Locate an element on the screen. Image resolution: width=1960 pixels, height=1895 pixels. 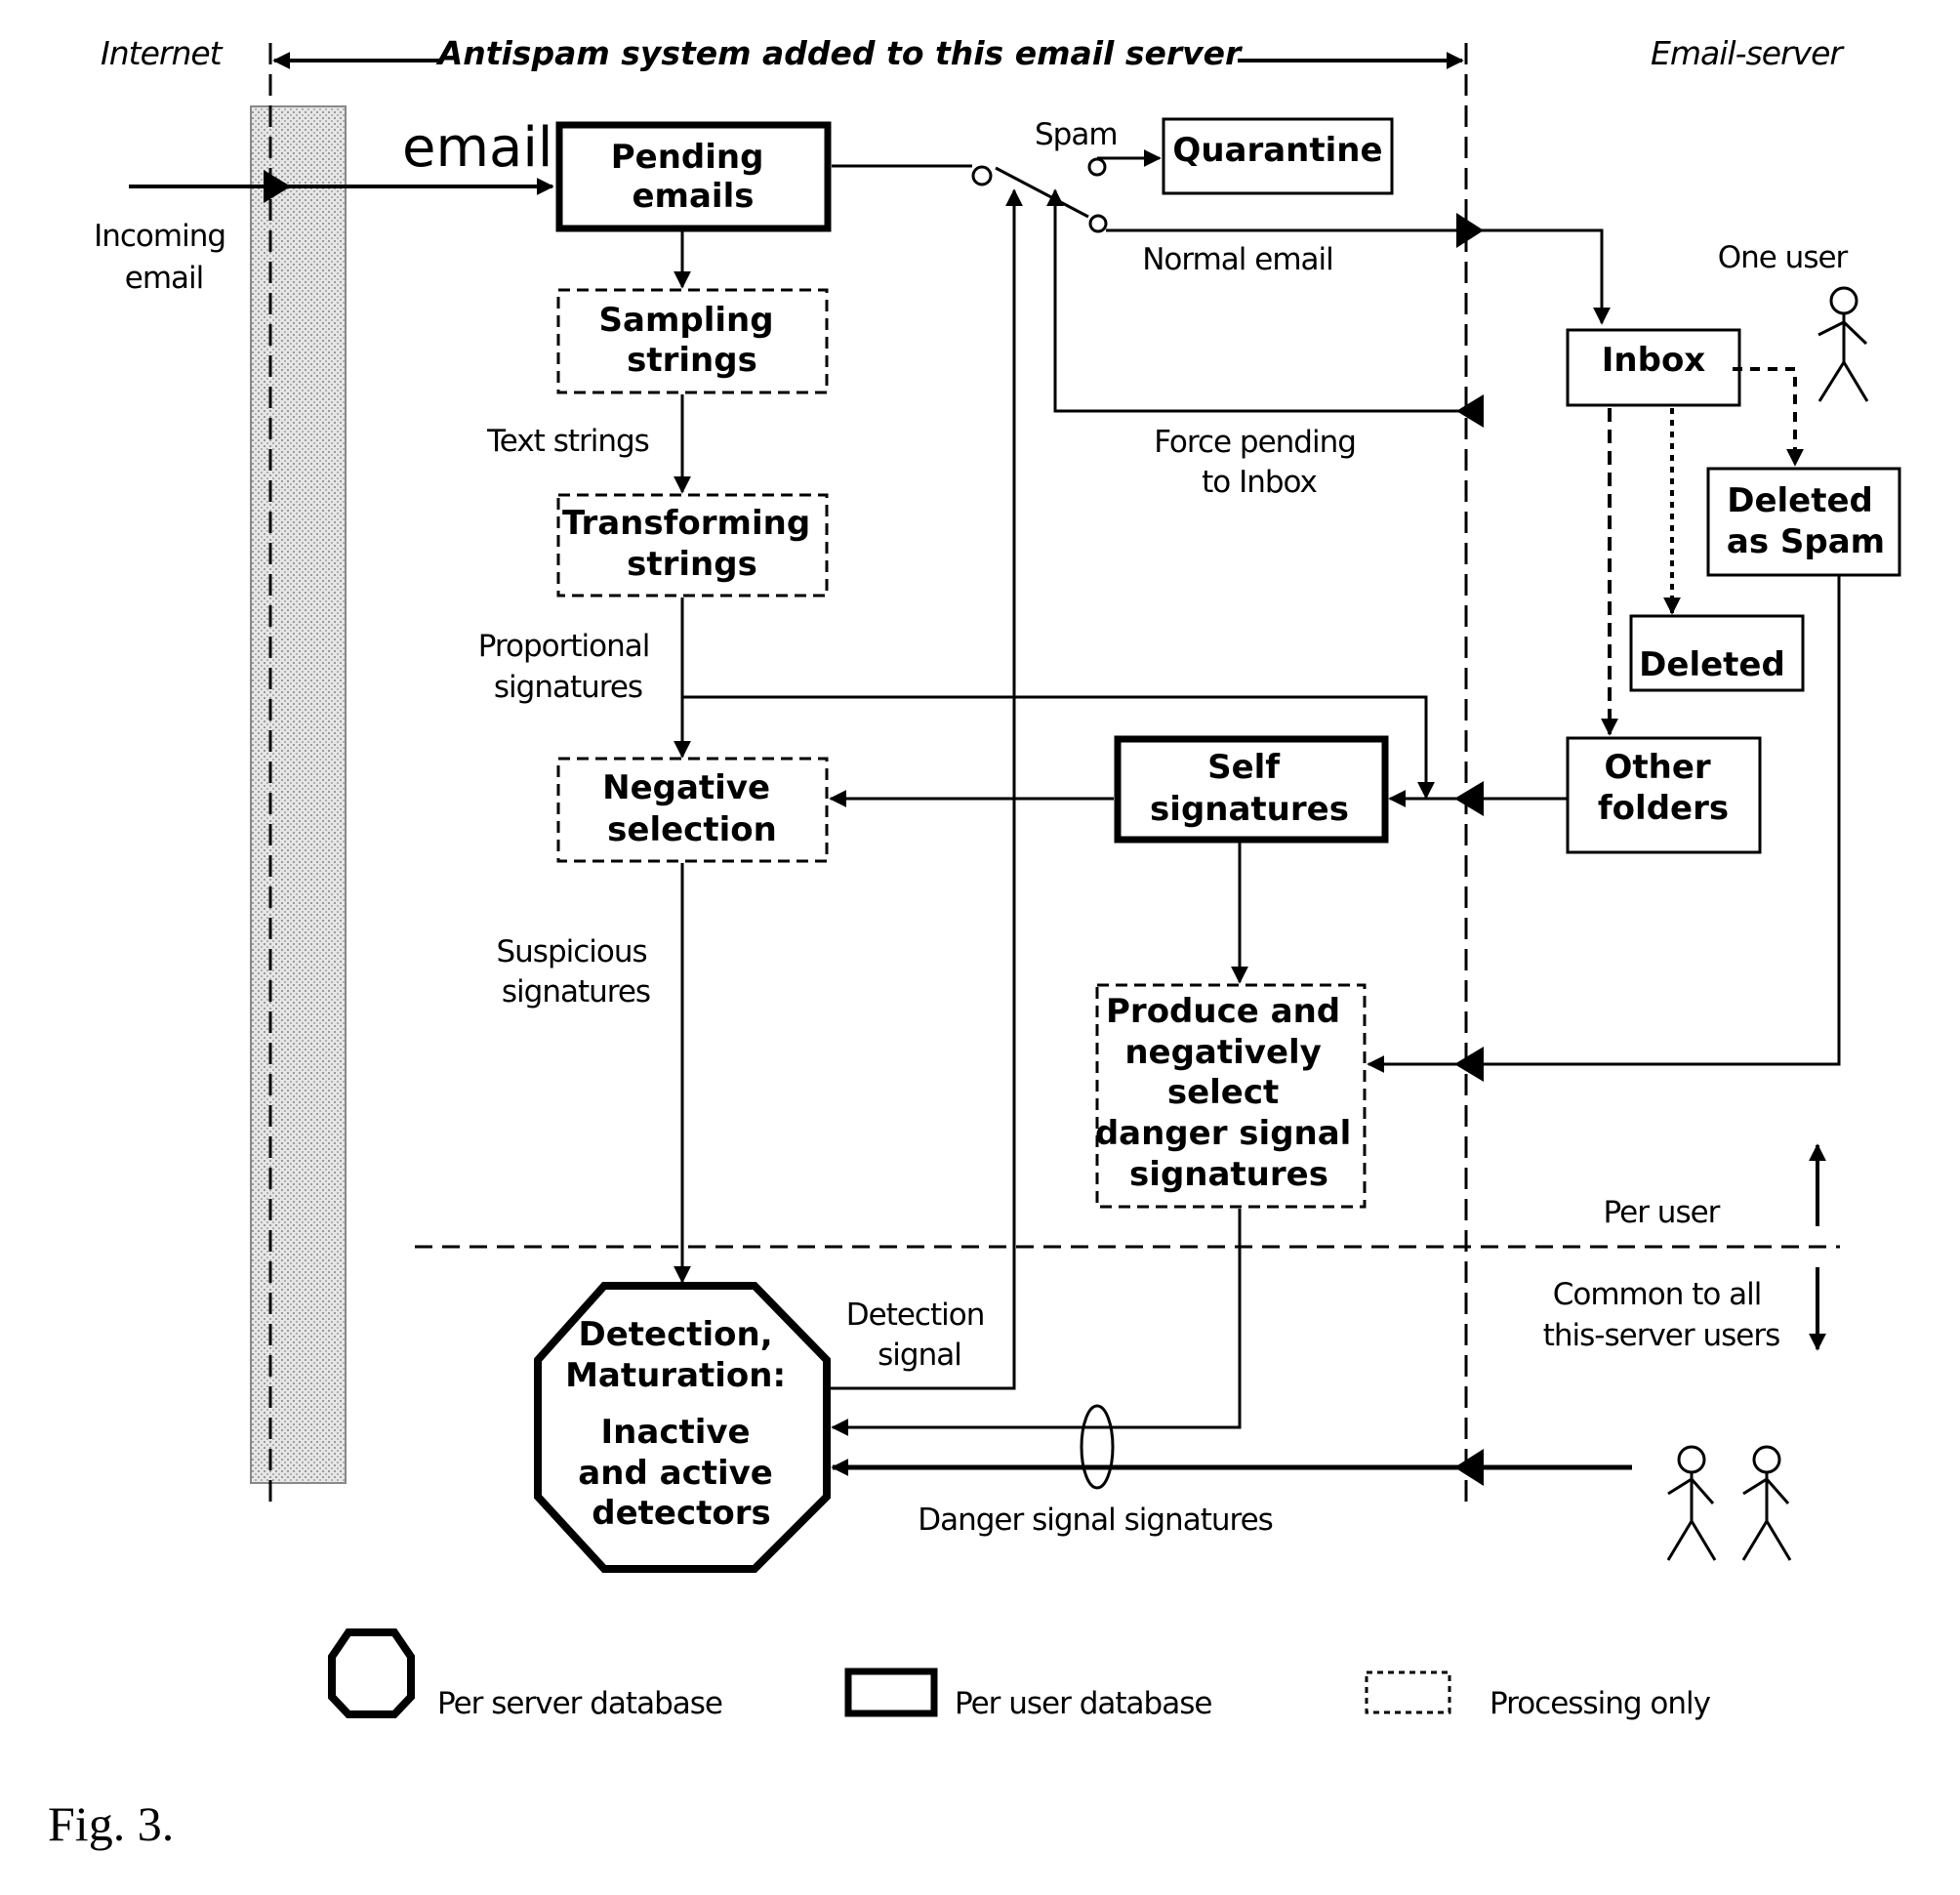
figure-caption: Fig. 3. is located at coordinates (111, 1823).